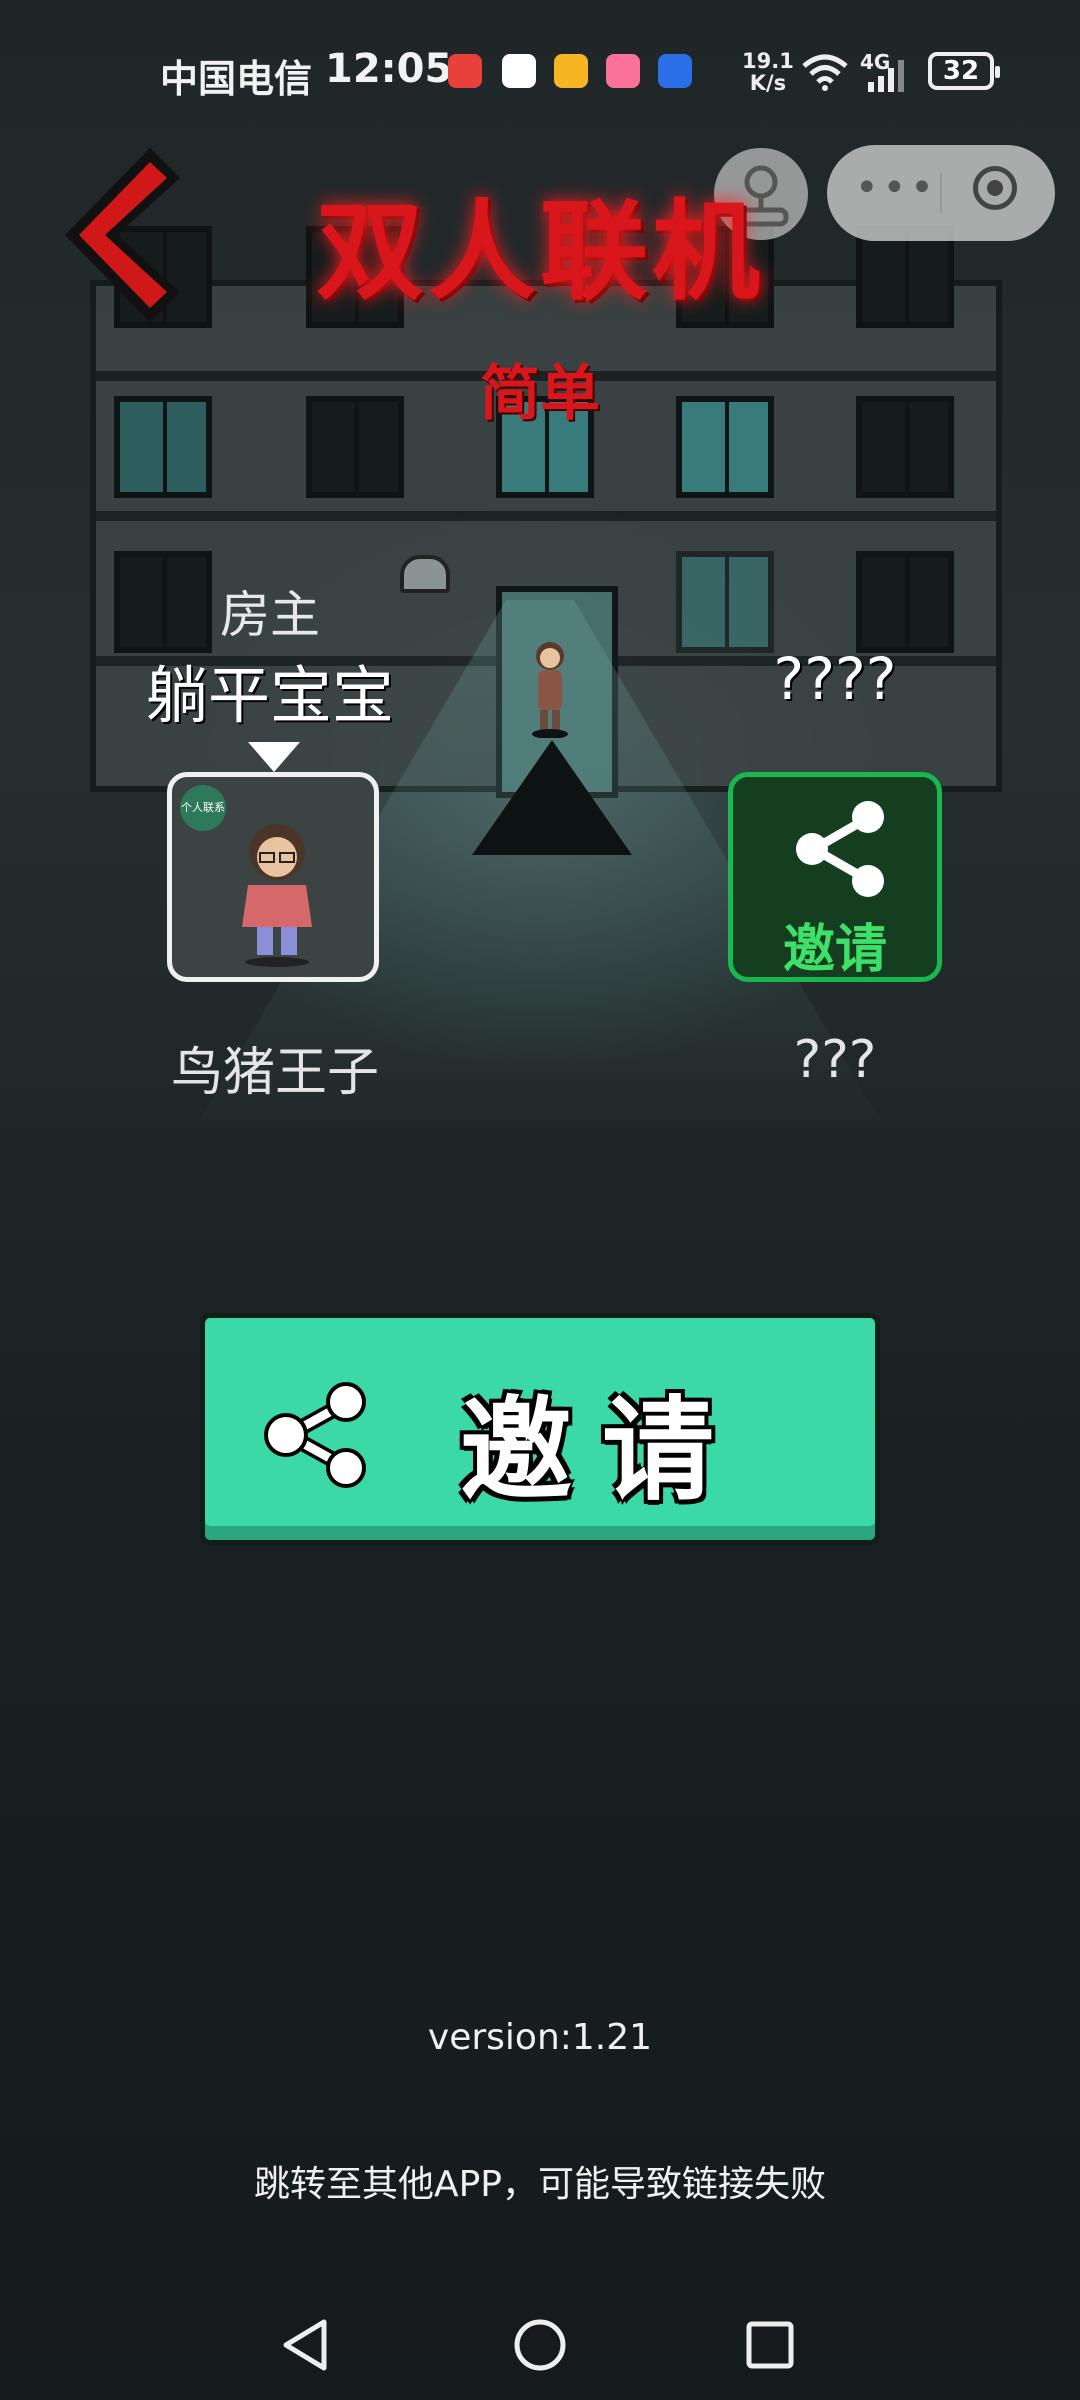 This screenshot has height=2400, width=1080. What do you see at coordinates (675, 71) in the screenshot?
I see `bulb-icon` at bounding box center [675, 71].